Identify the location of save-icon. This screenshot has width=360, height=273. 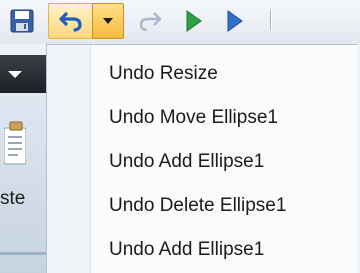
(22, 21).